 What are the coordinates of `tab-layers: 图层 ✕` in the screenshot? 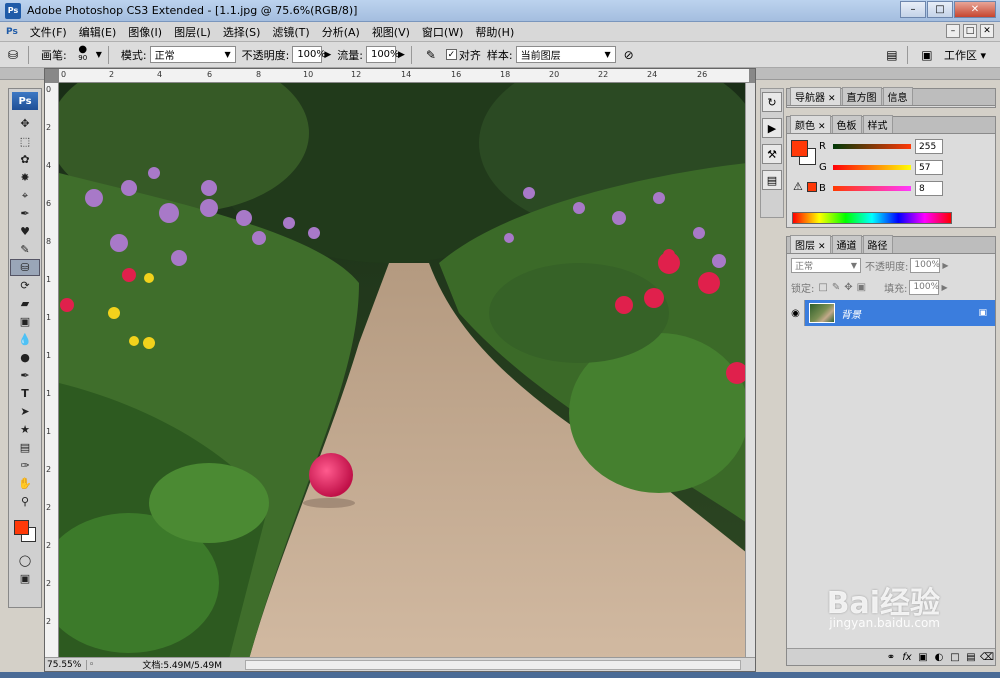 It's located at (810, 244).